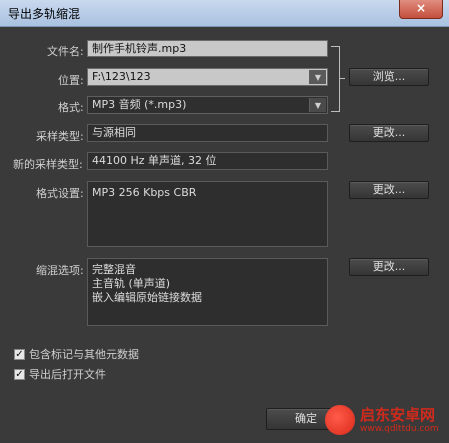  I want to click on open-after-export-checkbox-row: ✓ 导出后打开文件, so click(60, 374).